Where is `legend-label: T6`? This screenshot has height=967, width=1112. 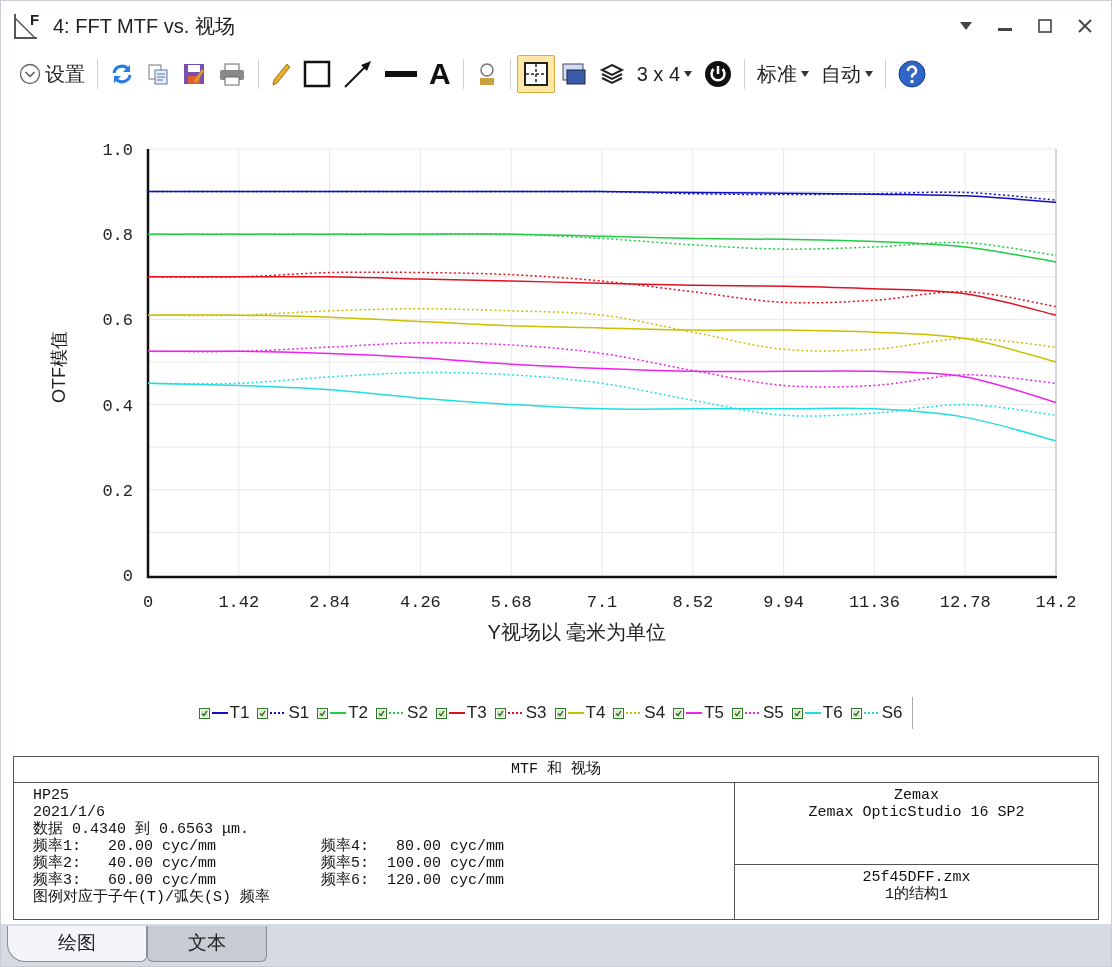
legend-label: T6 is located at coordinates (832, 713).